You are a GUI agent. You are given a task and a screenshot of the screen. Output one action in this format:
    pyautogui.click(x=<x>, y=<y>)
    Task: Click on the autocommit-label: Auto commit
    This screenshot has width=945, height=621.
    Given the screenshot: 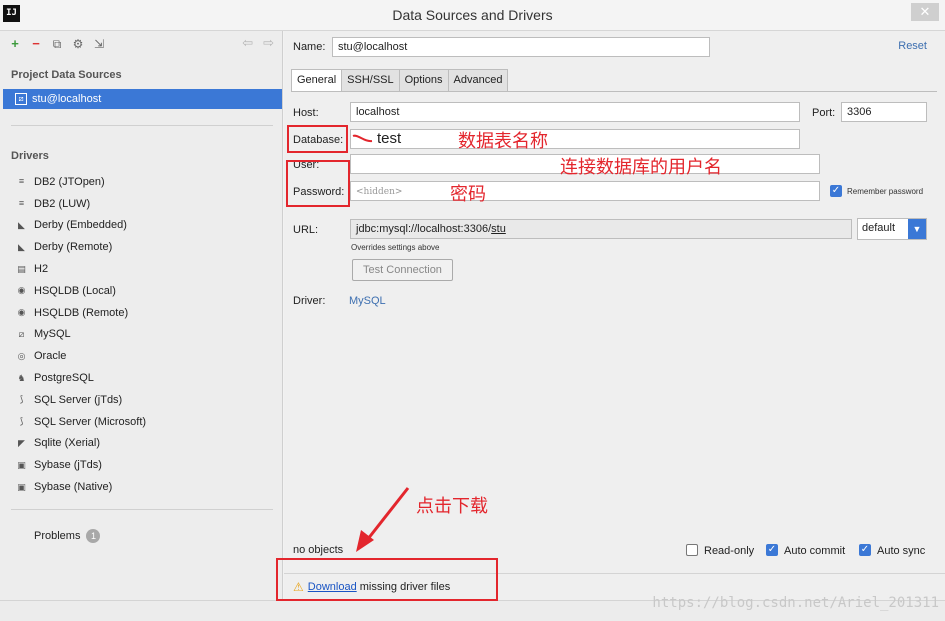 What is the action you would take?
    pyautogui.click(x=815, y=551)
    